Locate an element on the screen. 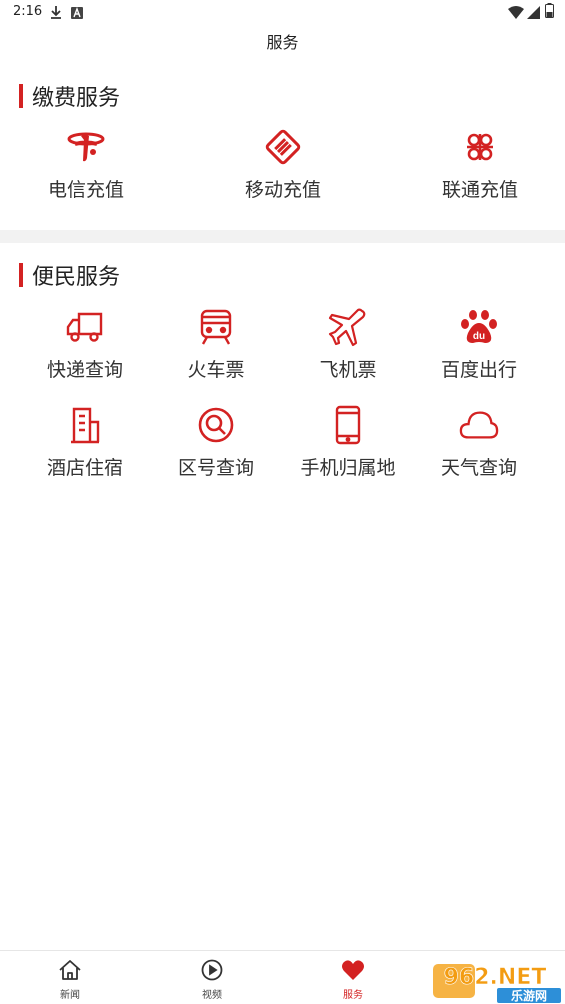  tab-services-label: 服务 is located at coordinates (353, 995).